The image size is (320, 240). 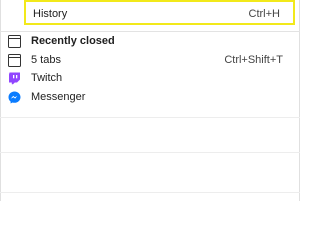 What do you see at coordinates (14, 78) in the screenshot?
I see `twitch-icon` at bounding box center [14, 78].